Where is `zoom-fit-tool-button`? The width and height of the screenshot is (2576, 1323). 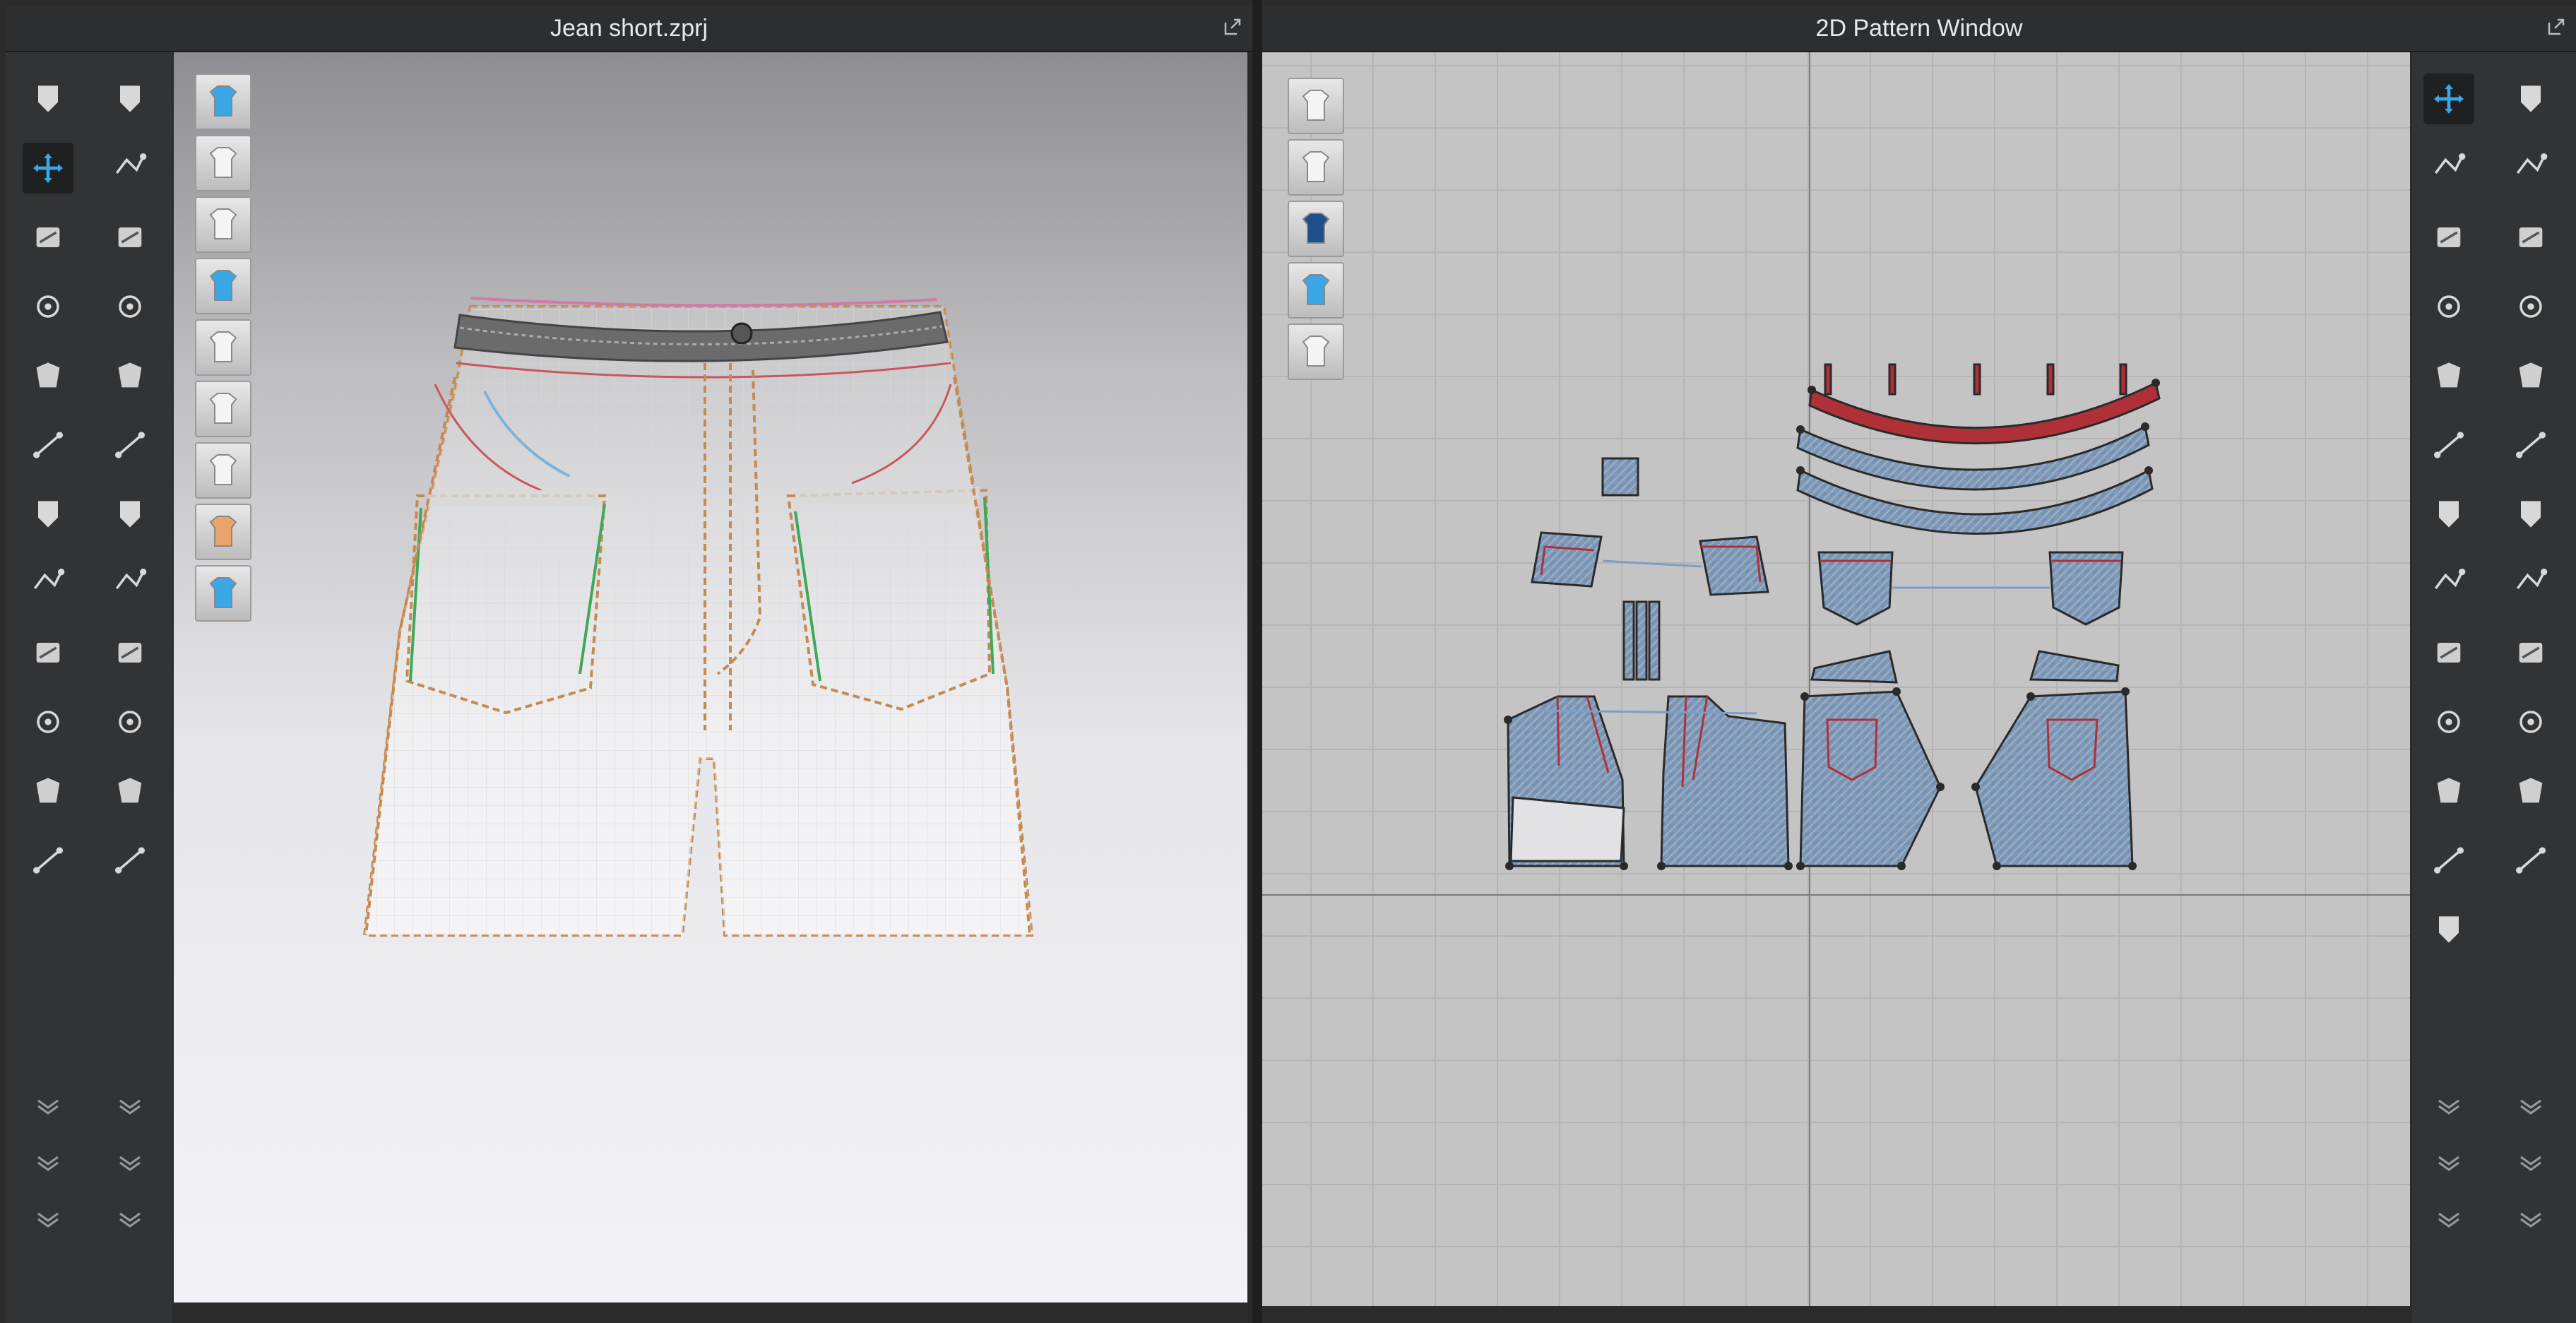 zoom-fit-tool-button is located at coordinates (2530, 306).